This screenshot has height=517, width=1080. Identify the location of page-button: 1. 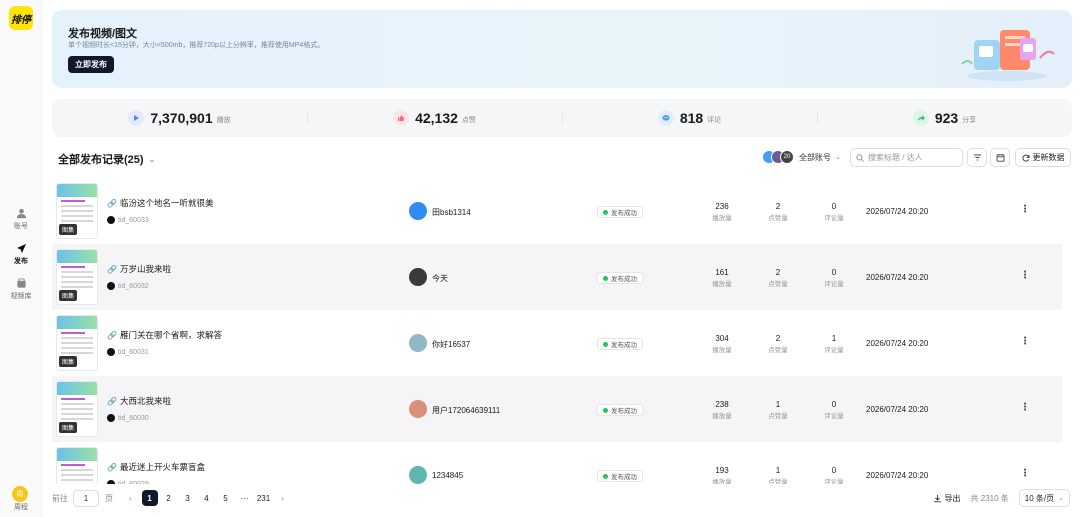
(149, 498).